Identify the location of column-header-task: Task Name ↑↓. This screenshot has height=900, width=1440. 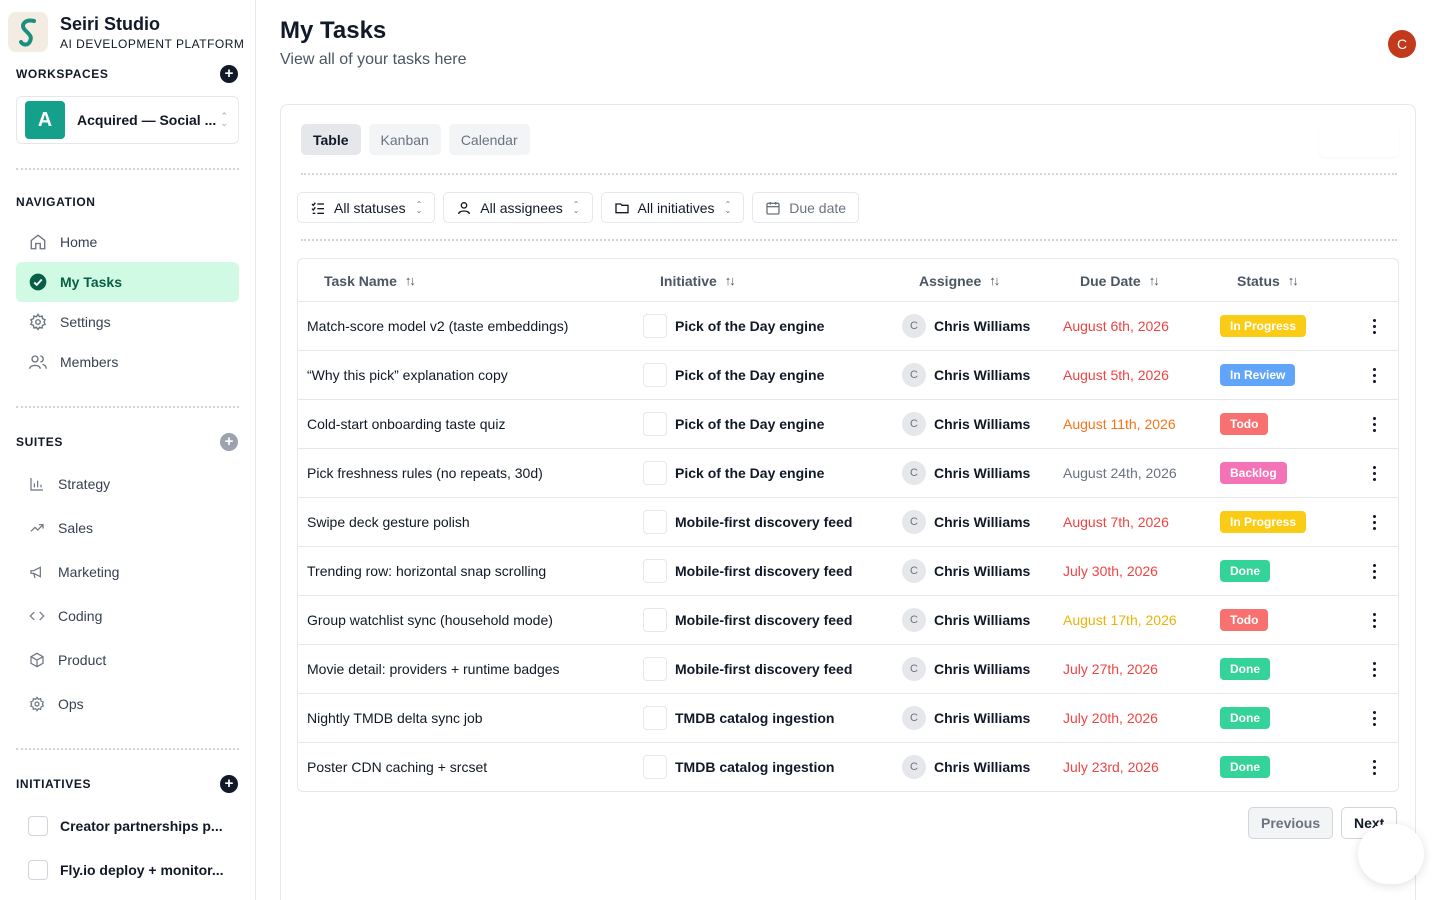
(370, 280).